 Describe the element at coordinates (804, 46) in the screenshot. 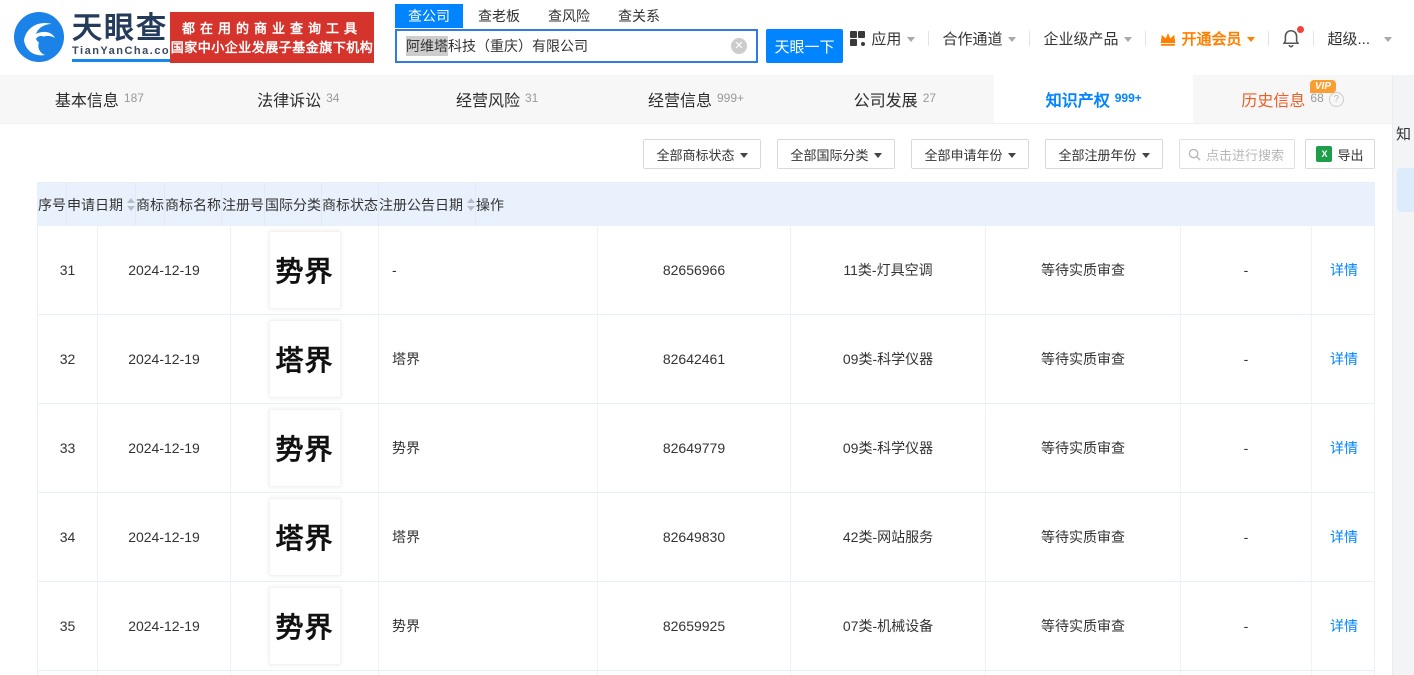

I see `search-submit-button: 天眼一下` at that location.